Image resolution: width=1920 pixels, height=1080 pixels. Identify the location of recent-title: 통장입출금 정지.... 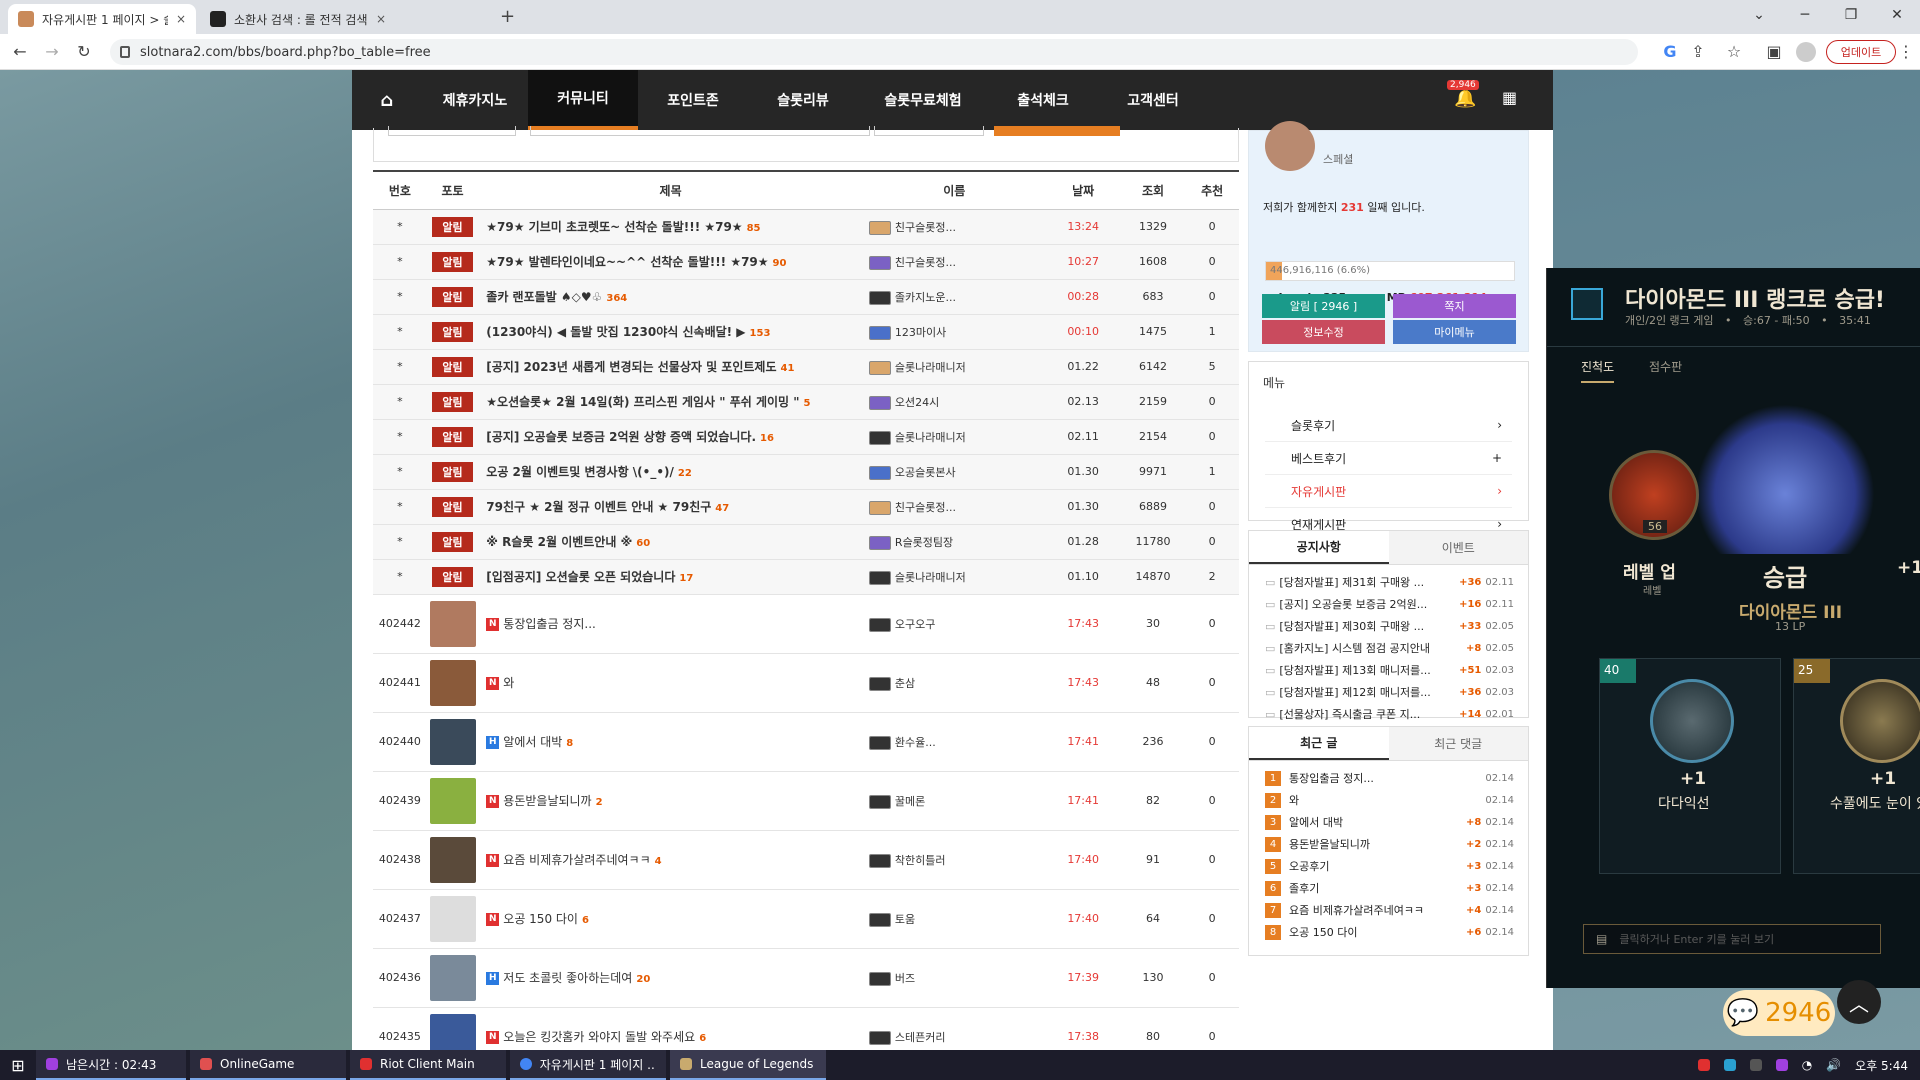
(1383, 778).